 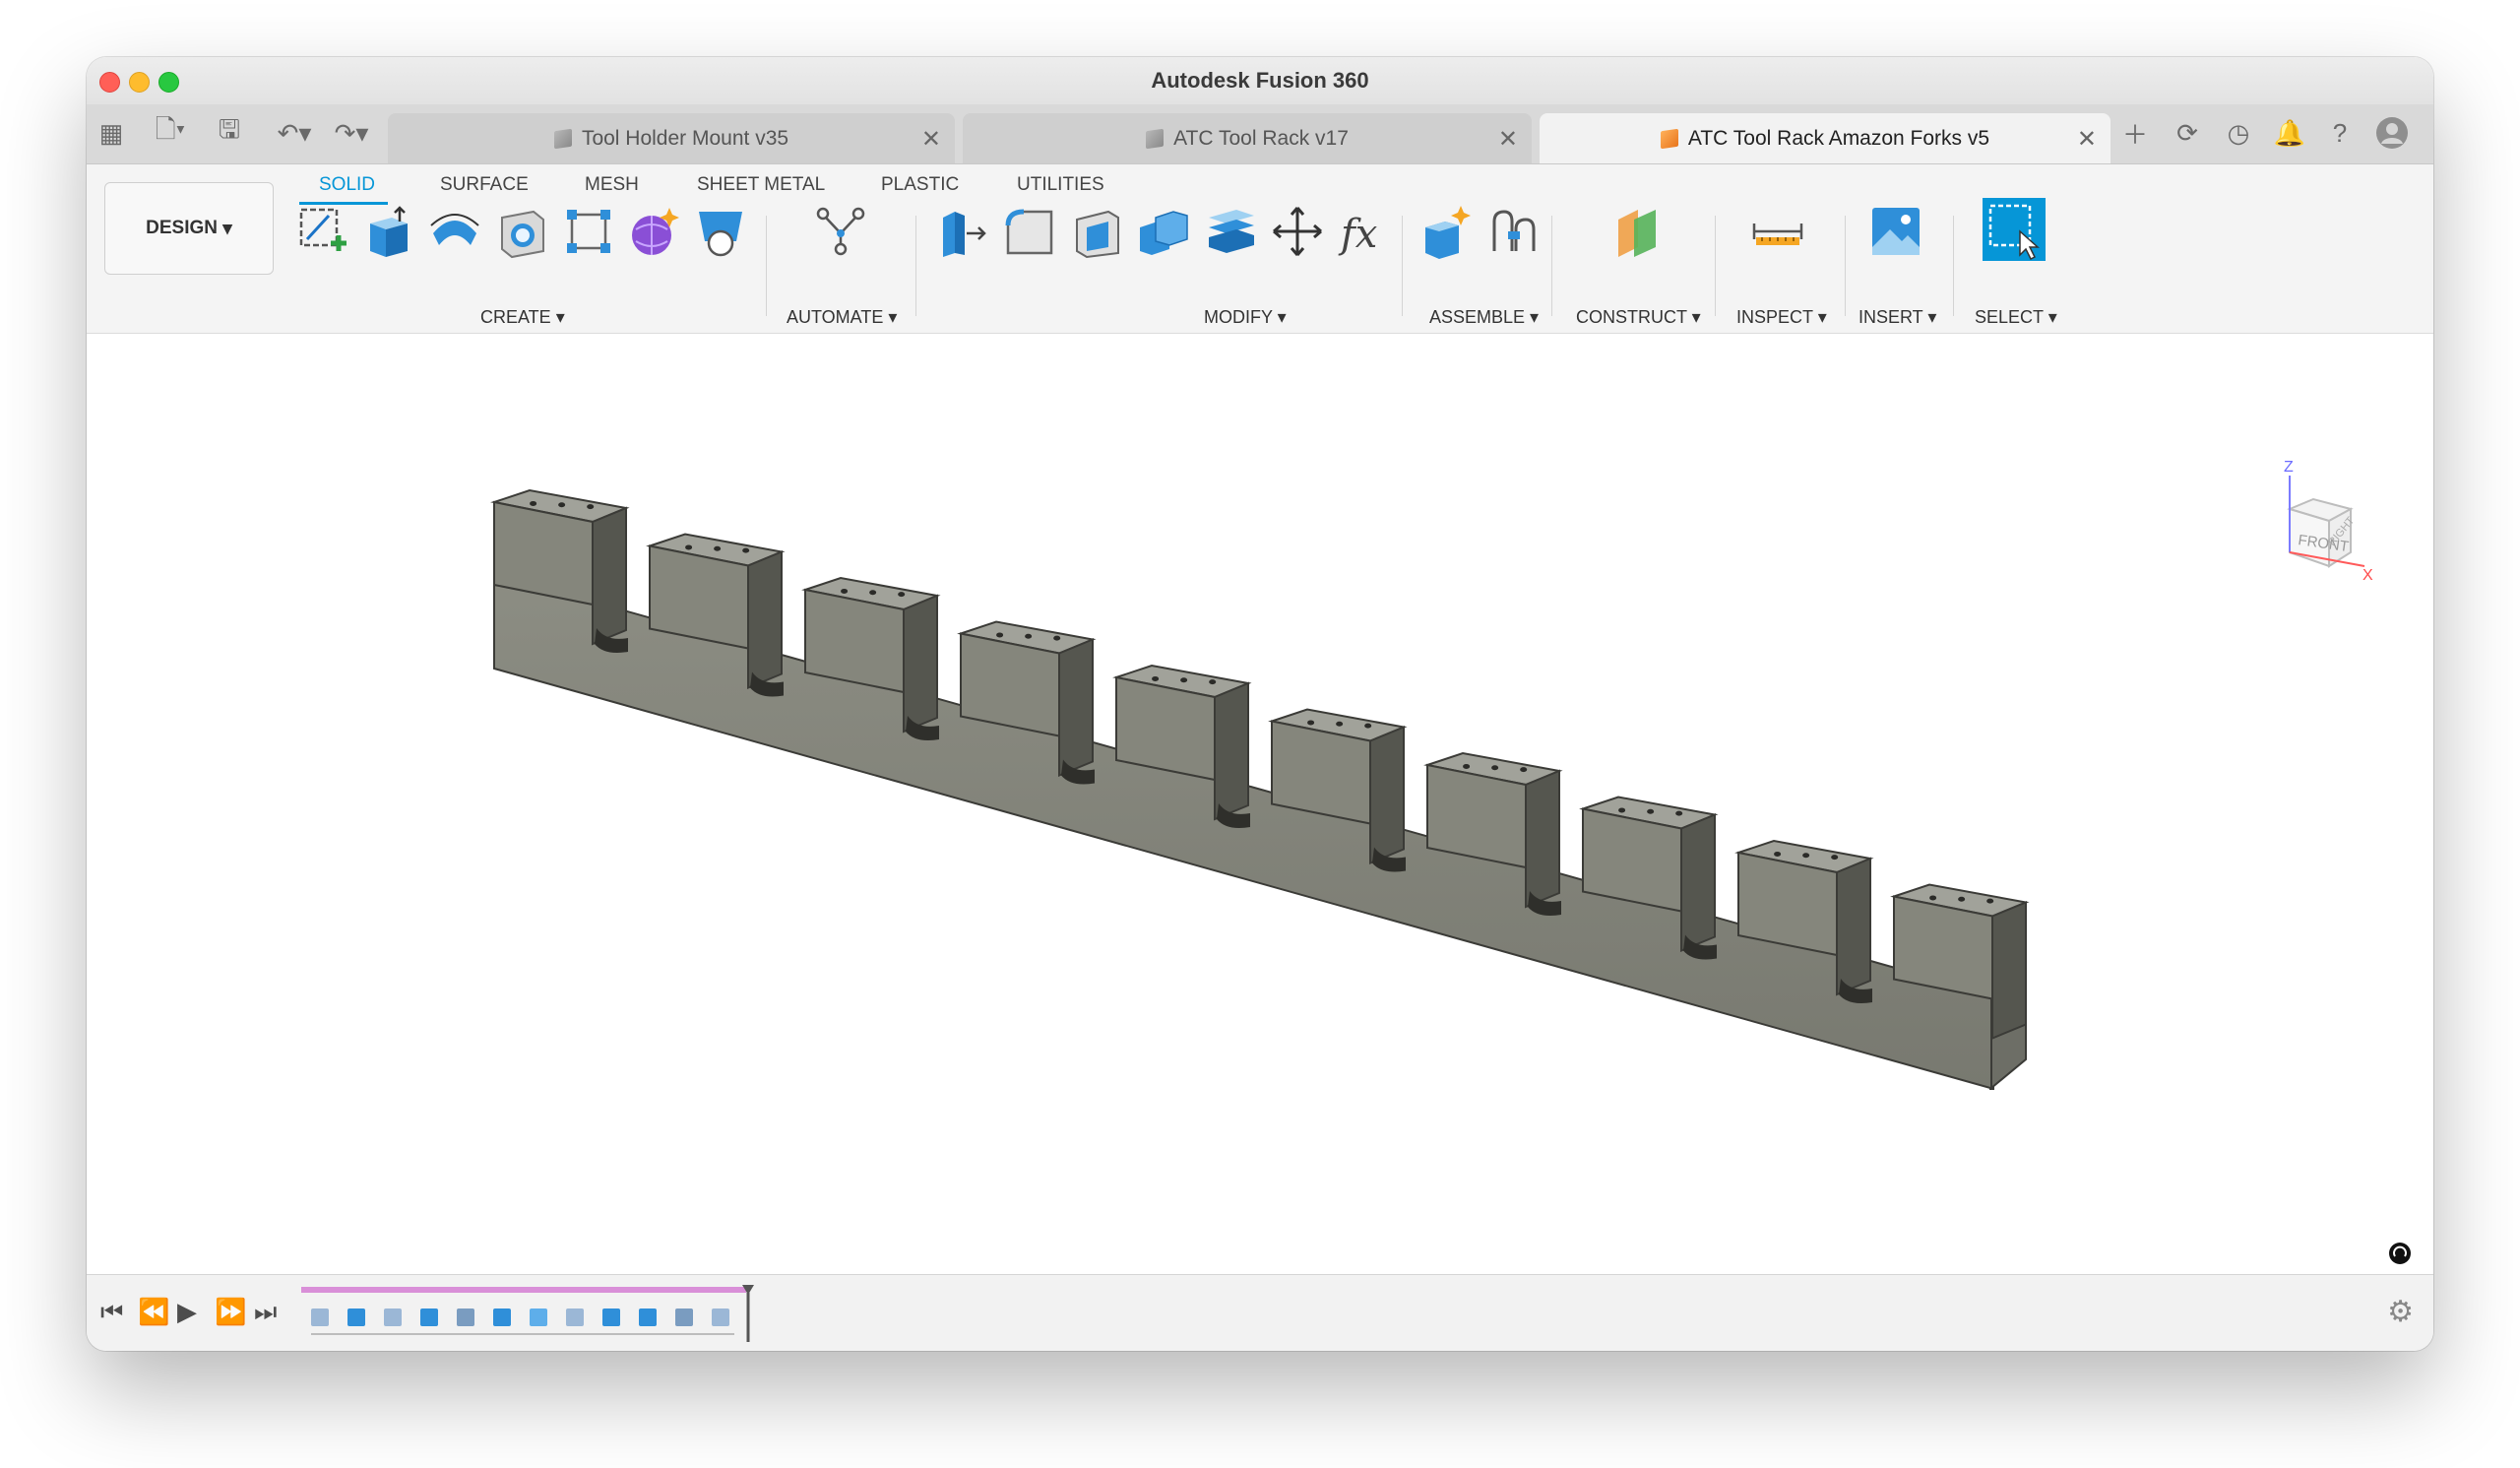 I want to click on parameters-icon: fx, so click(x=1364, y=232).